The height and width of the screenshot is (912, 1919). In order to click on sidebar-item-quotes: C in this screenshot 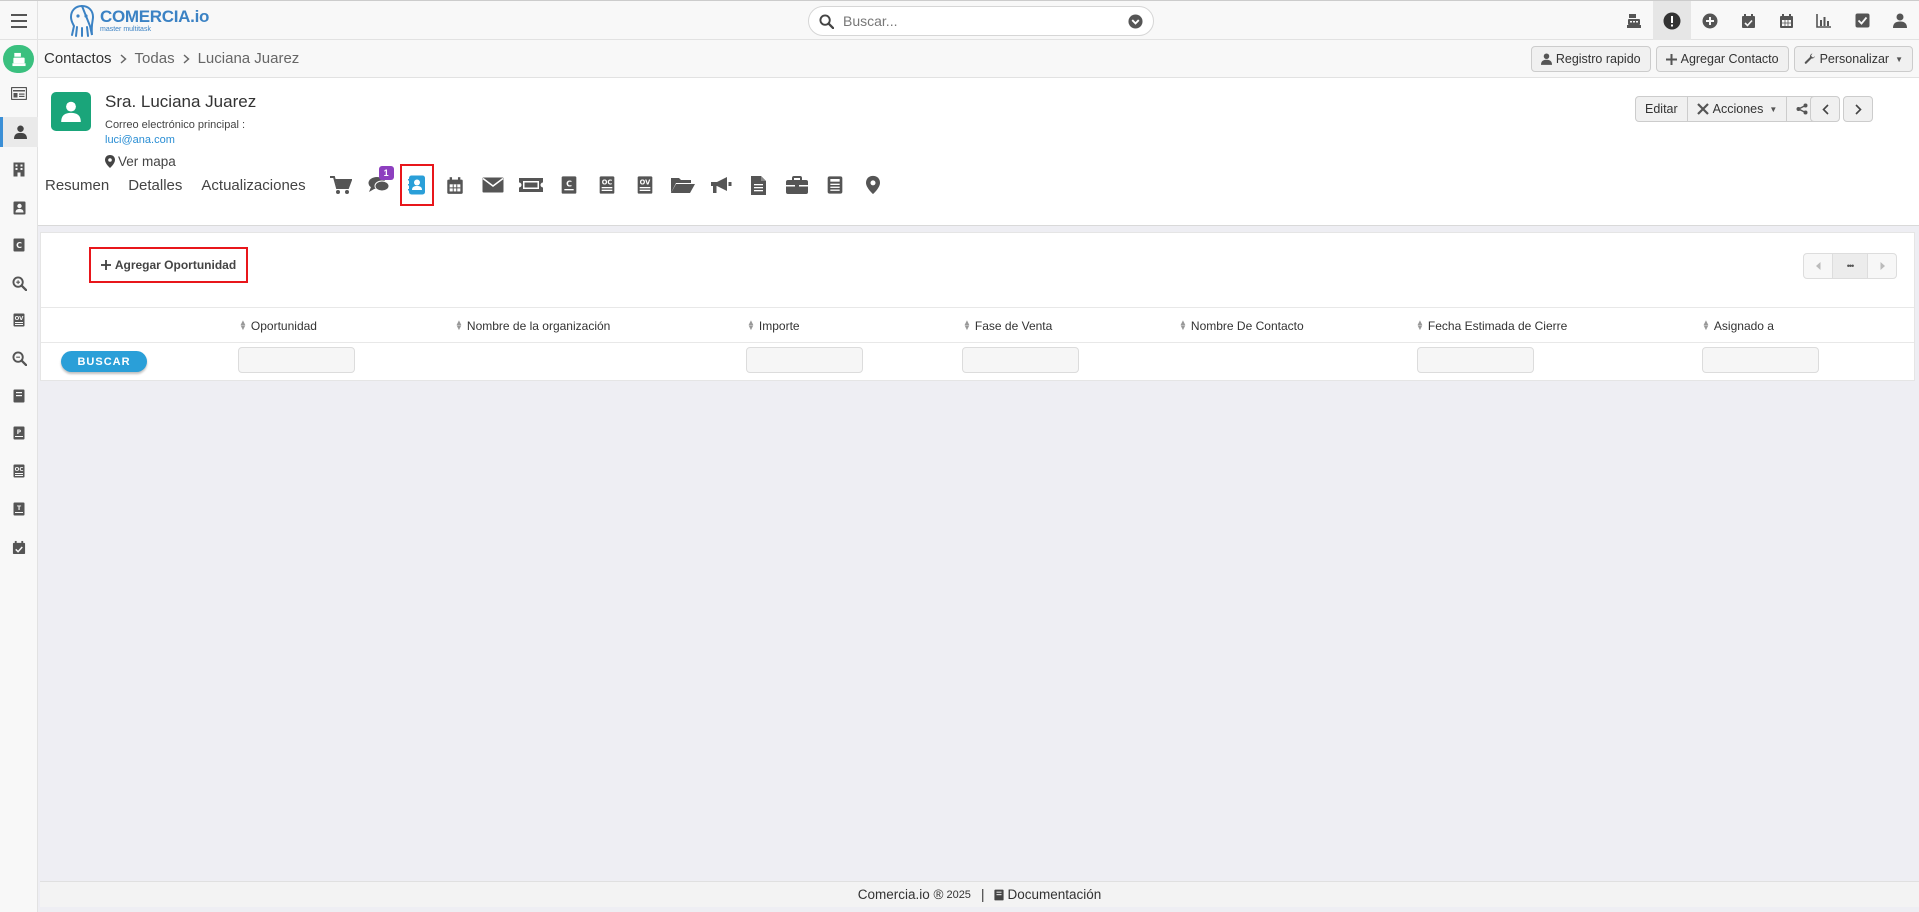, I will do `click(19, 245)`.